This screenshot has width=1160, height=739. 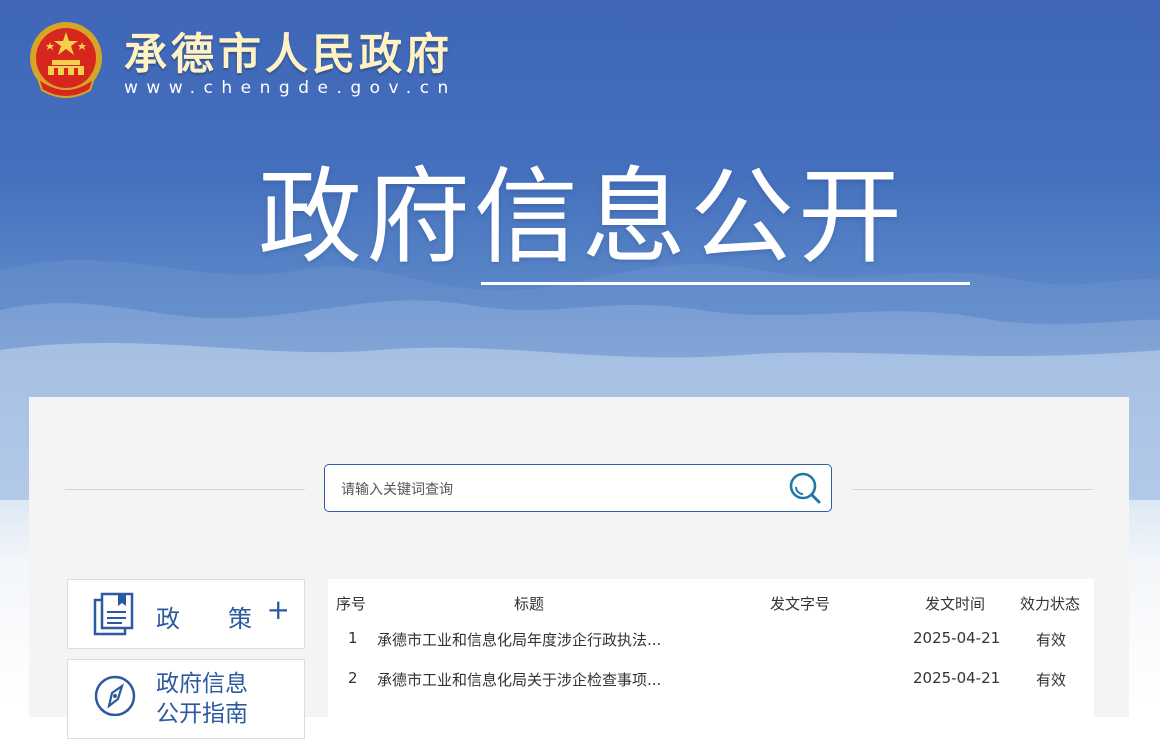 What do you see at coordinates (711, 639) in the screenshot?
I see `table-row: 1 承德市工业和信息化局年度涉企行政执法... 2025-04-21 有效` at bounding box center [711, 639].